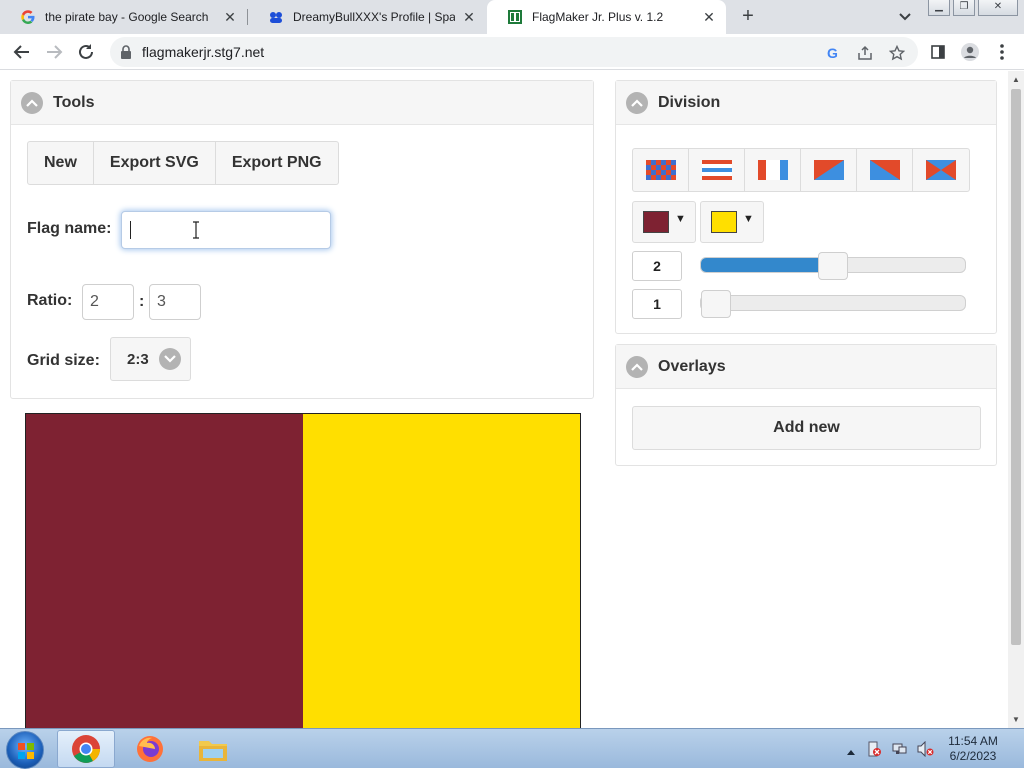 The height and width of the screenshot is (775, 1024). Describe the element at coordinates (598, 17) in the screenshot. I see `tab-title: FlagMaker Jr. Plus v. 1.2` at that location.